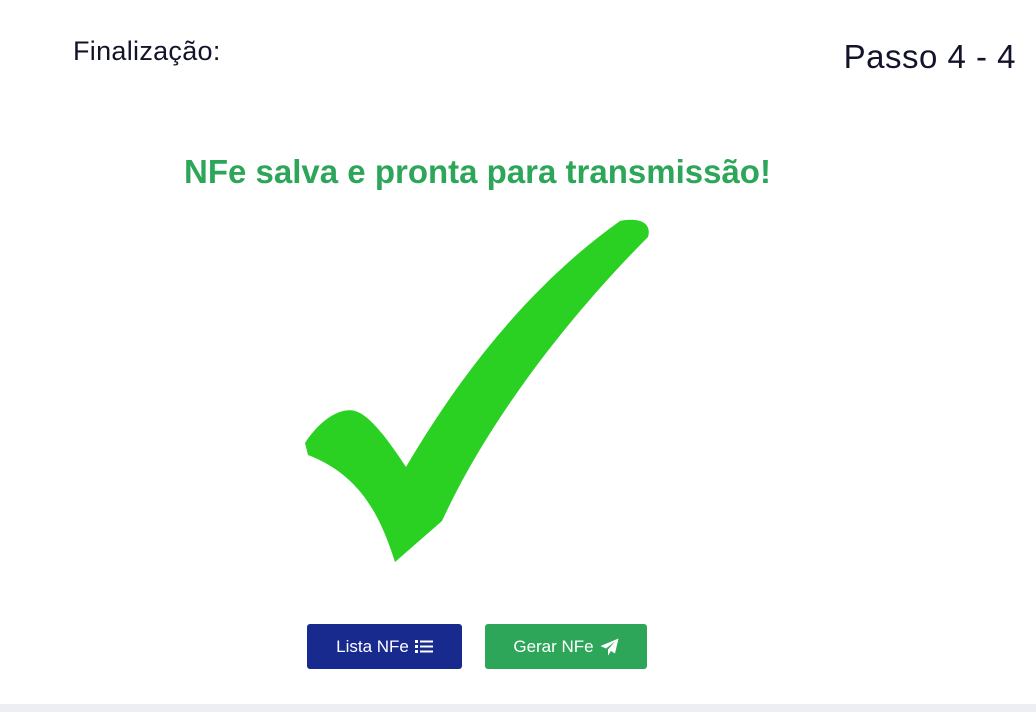 The image size is (1036, 712). I want to click on list-nfe-button: Lista NFe, so click(384, 646).